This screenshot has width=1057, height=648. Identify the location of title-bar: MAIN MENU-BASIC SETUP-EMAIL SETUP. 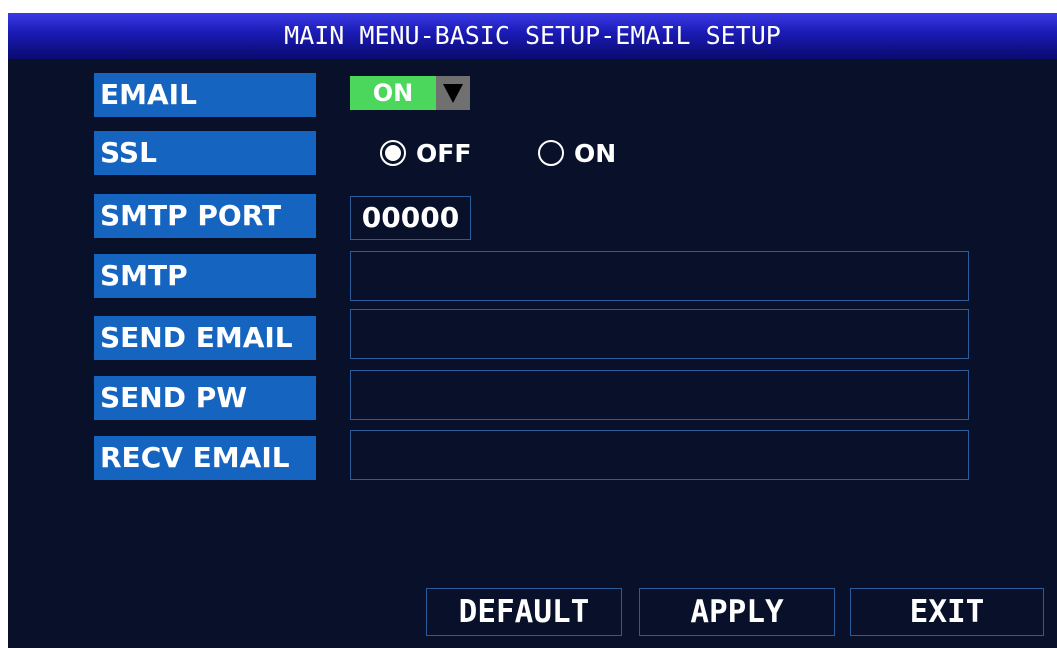
(532, 36).